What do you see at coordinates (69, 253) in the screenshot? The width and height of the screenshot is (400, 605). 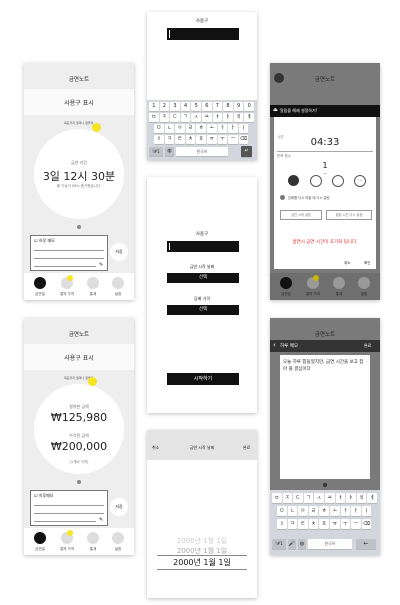 I see `memo-box: ☑ 하루 메모 ✎` at bounding box center [69, 253].